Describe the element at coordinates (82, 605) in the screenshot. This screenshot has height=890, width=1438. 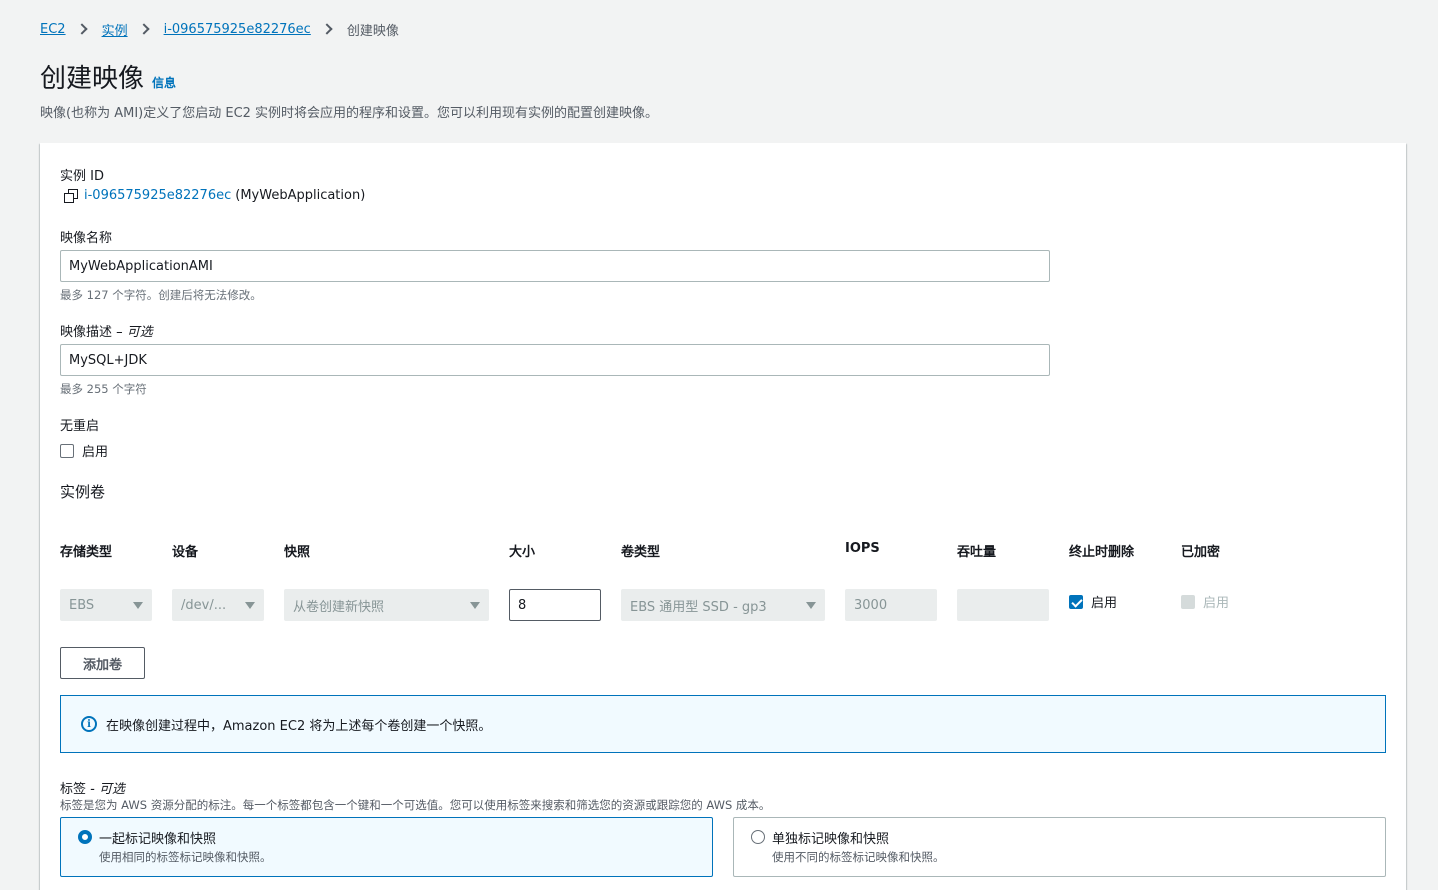
I see `storage-type-value: EBS` at that location.